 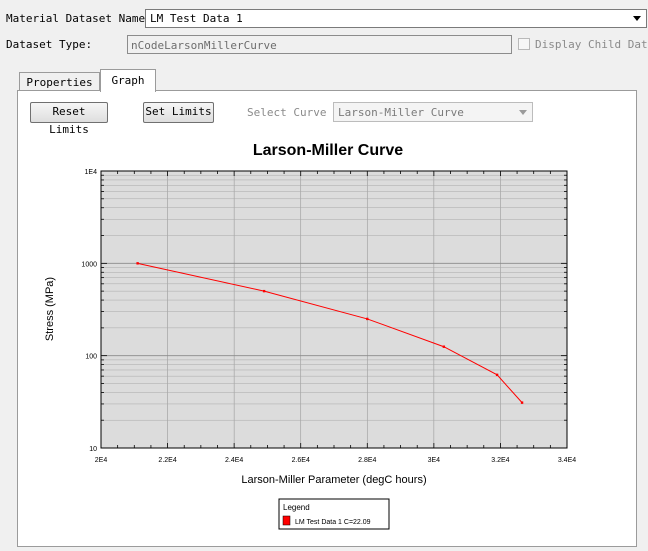 What do you see at coordinates (101, 460) in the screenshot?
I see `x-tick-label: 2E4` at bounding box center [101, 460].